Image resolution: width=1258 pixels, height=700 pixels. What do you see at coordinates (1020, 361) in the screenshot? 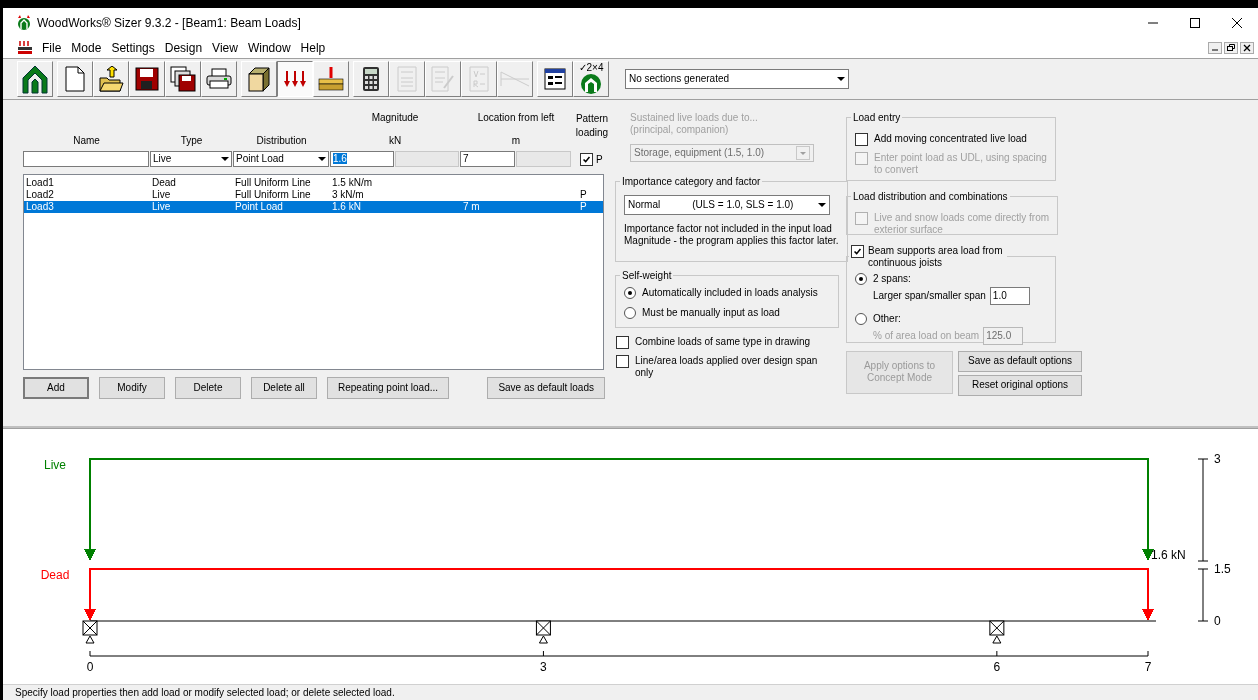
I see `dialog-button: Save as default options` at bounding box center [1020, 361].